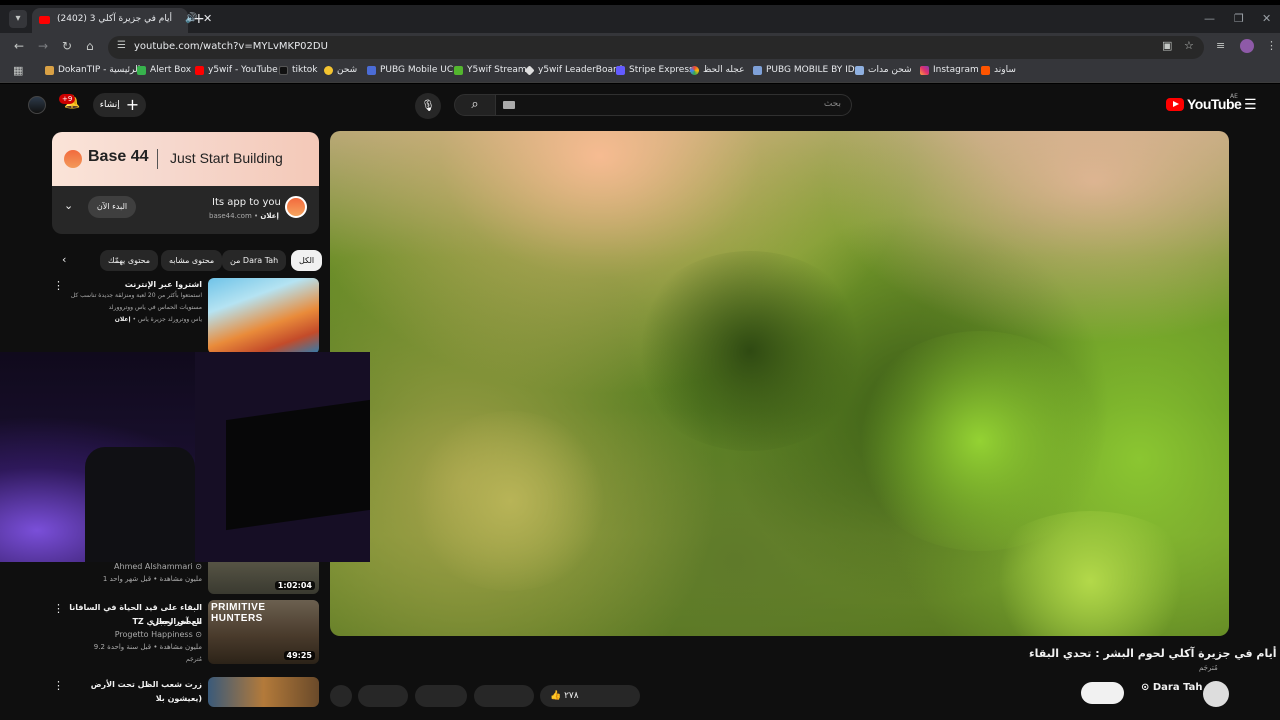 This screenshot has height=720, width=1280. What do you see at coordinates (441, 696) in the screenshot?
I see `download-button` at bounding box center [441, 696].